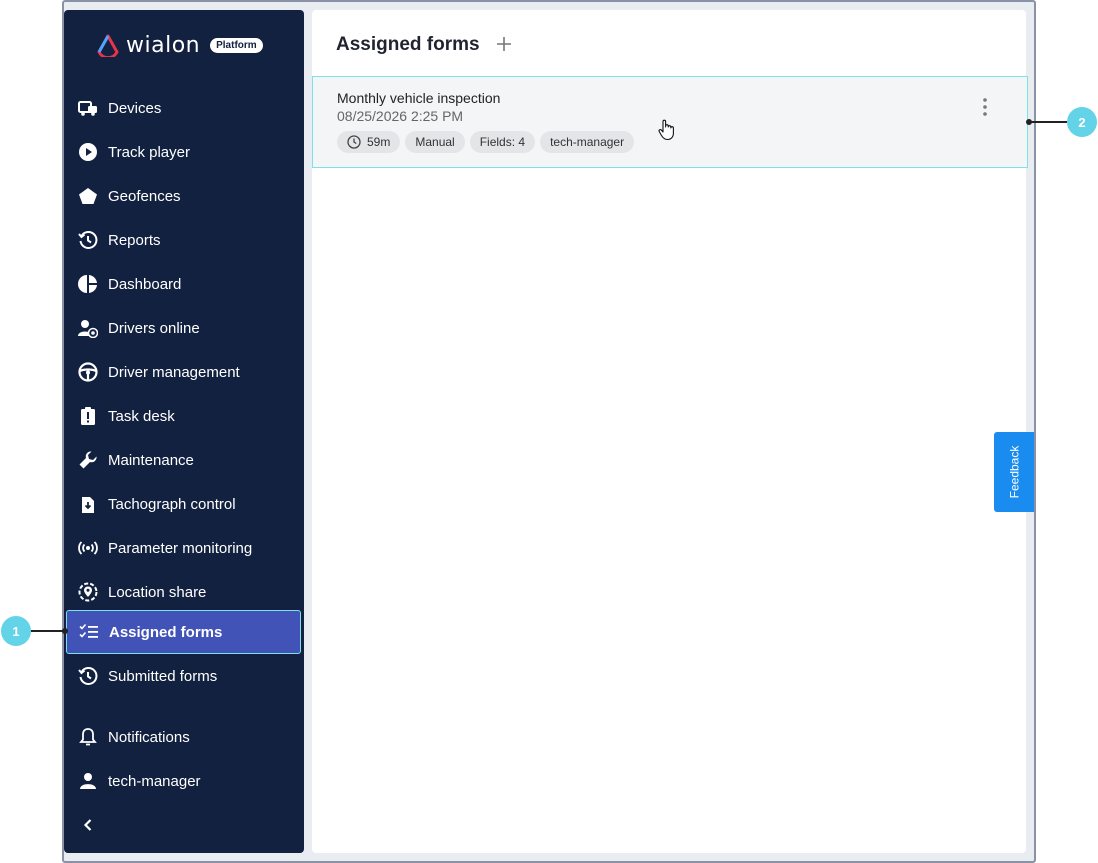  I want to click on sidebar-item-label: Drivers online, so click(154, 328).